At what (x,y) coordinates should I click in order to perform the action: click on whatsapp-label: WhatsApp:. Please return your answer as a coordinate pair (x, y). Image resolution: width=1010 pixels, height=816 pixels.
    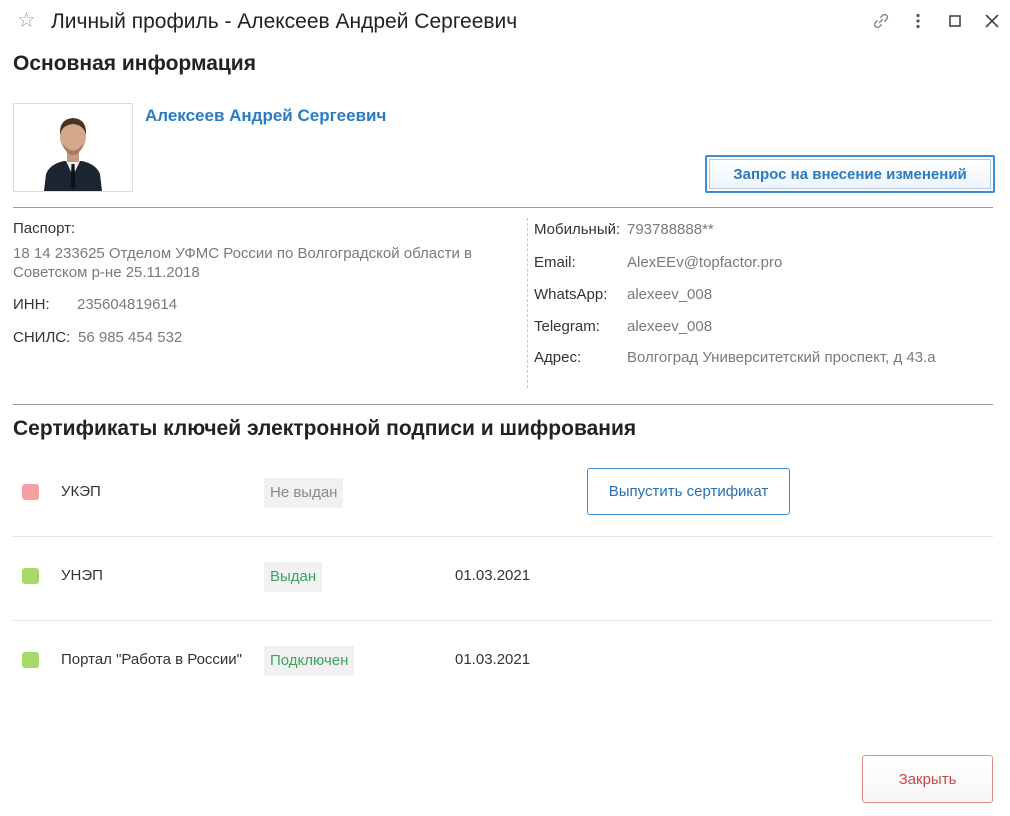
    Looking at the image, I should click on (571, 294).